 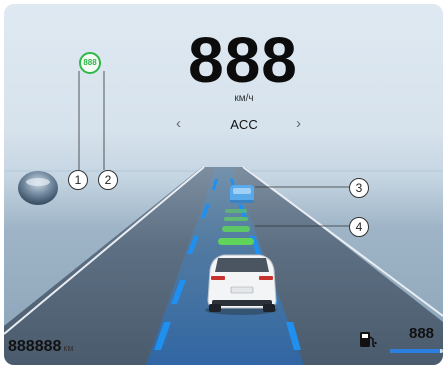 What do you see at coordinates (38, 188) in the screenshot?
I see `horizon-orb` at bounding box center [38, 188].